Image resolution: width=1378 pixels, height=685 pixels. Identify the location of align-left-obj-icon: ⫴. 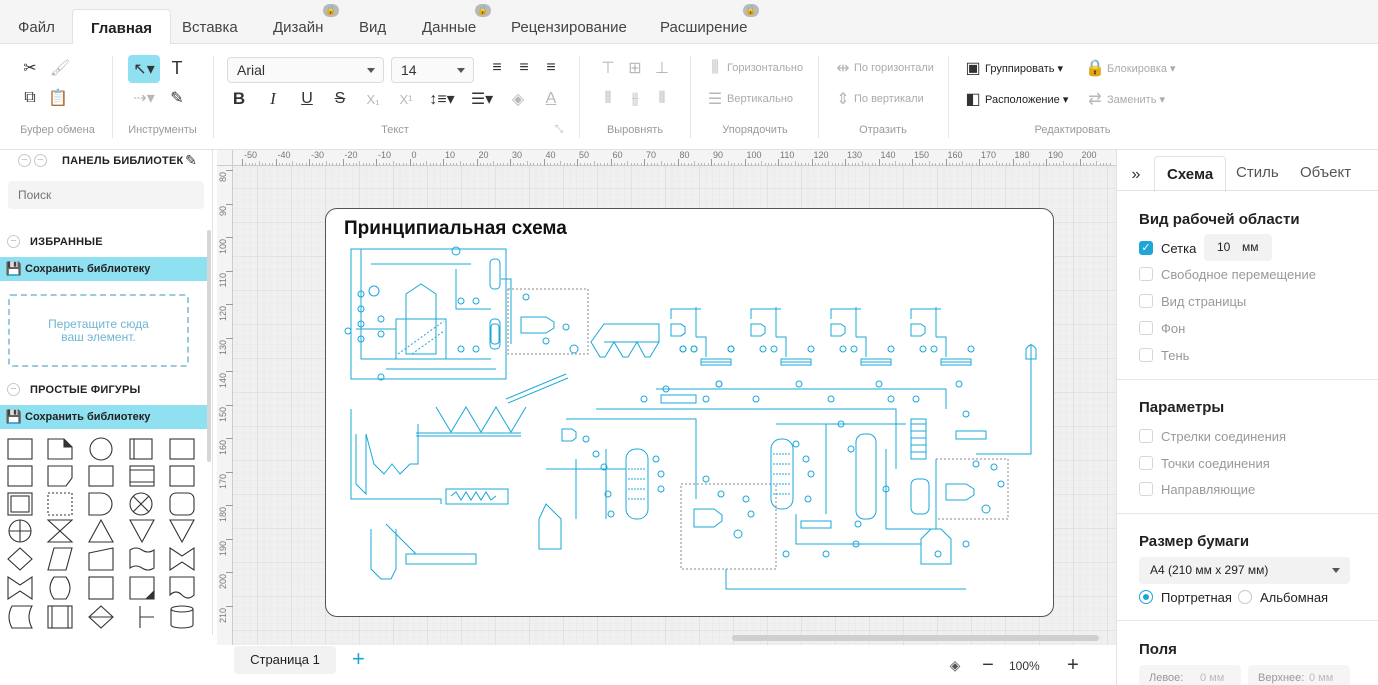
(608, 99).